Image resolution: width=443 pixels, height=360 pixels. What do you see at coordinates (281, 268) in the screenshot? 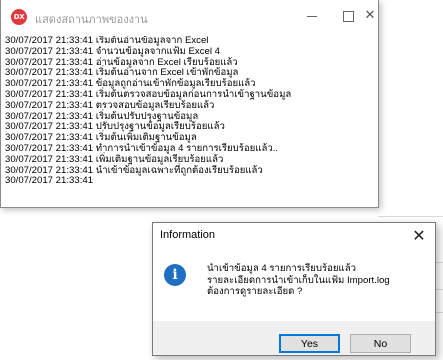
I see `dialog-message-line: นำเข้าข้อมูล 4 รายการเรียบร้อยแล้ว` at bounding box center [281, 268].